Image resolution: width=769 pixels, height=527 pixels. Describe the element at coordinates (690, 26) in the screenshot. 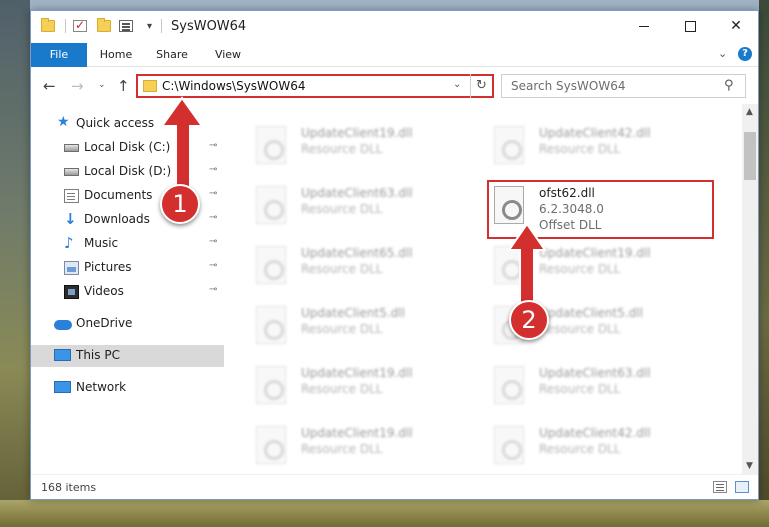

I see `maximize-button` at that location.